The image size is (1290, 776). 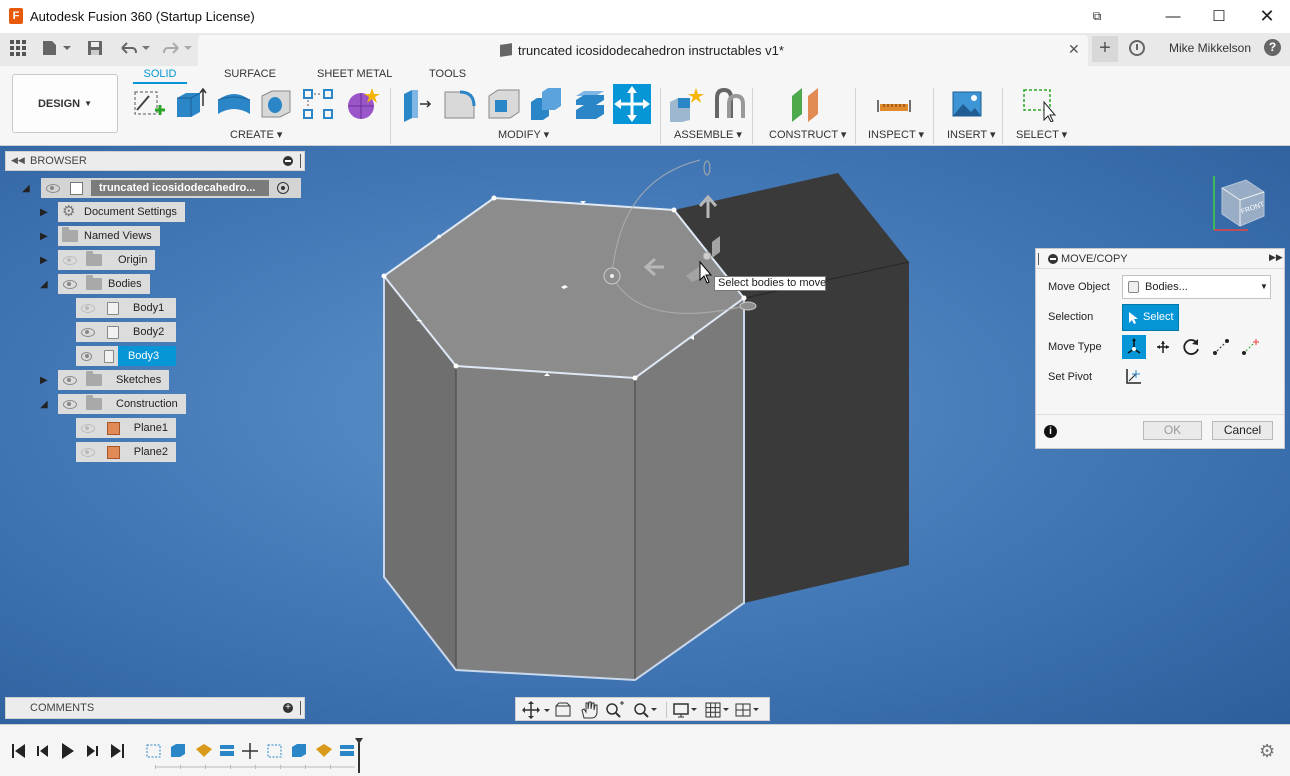 I want to click on play-icon, so click(x=68, y=751).